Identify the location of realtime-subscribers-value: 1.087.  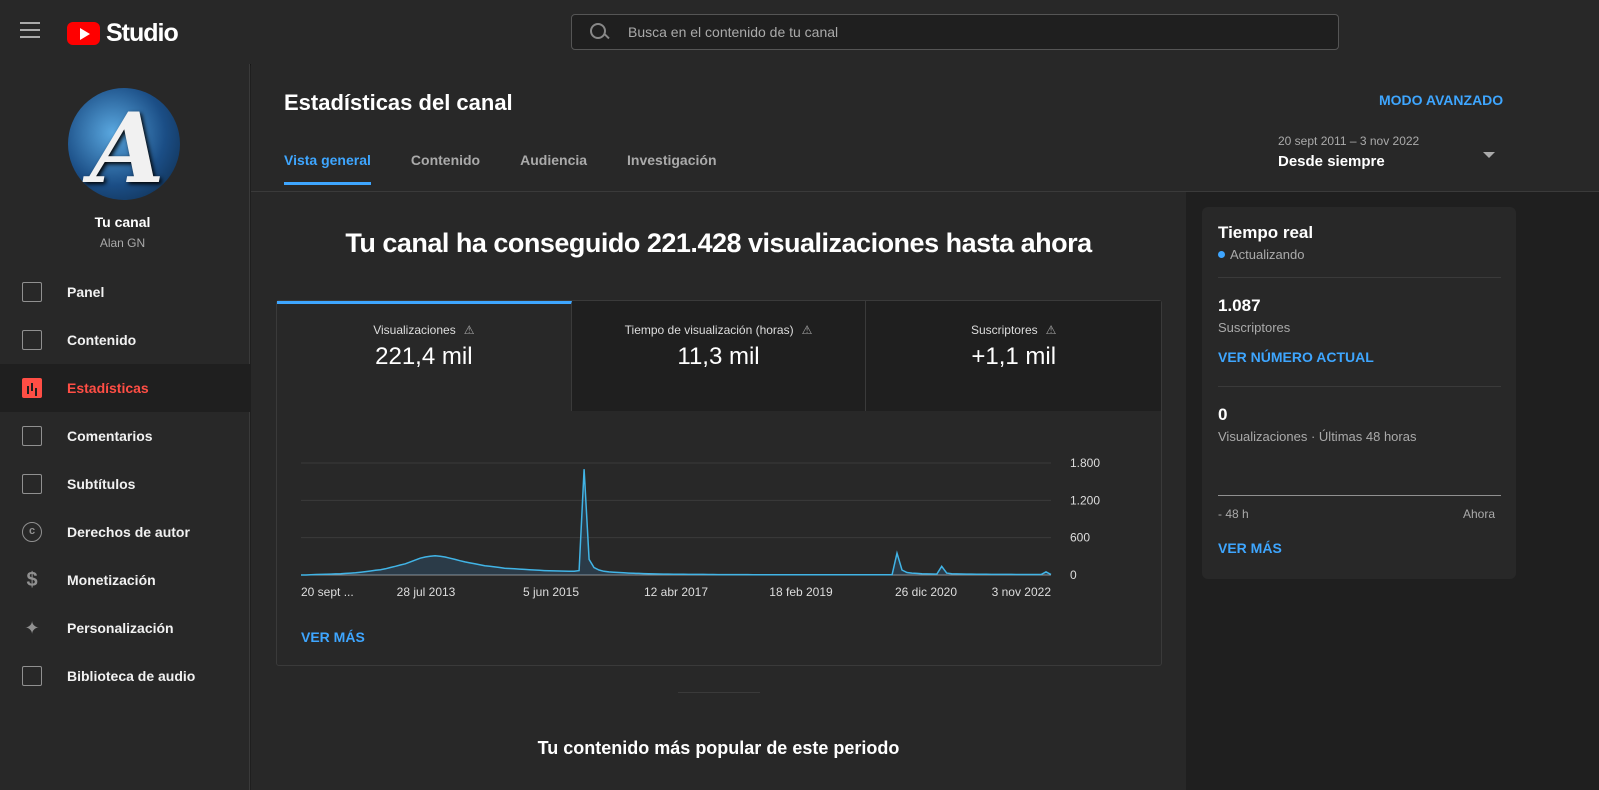
(1239, 305).